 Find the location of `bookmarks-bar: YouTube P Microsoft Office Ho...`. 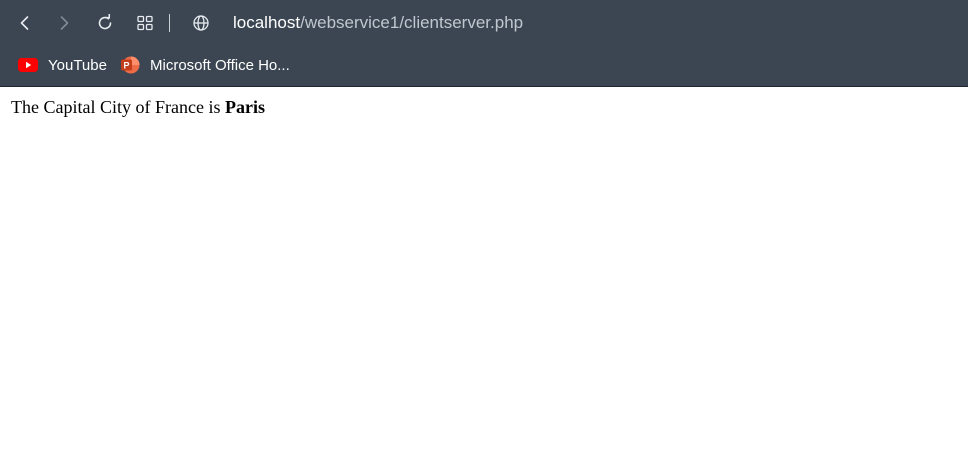

bookmarks-bar: YouTube P Microsoft Office Ho... is located at coordinates (484, 65).